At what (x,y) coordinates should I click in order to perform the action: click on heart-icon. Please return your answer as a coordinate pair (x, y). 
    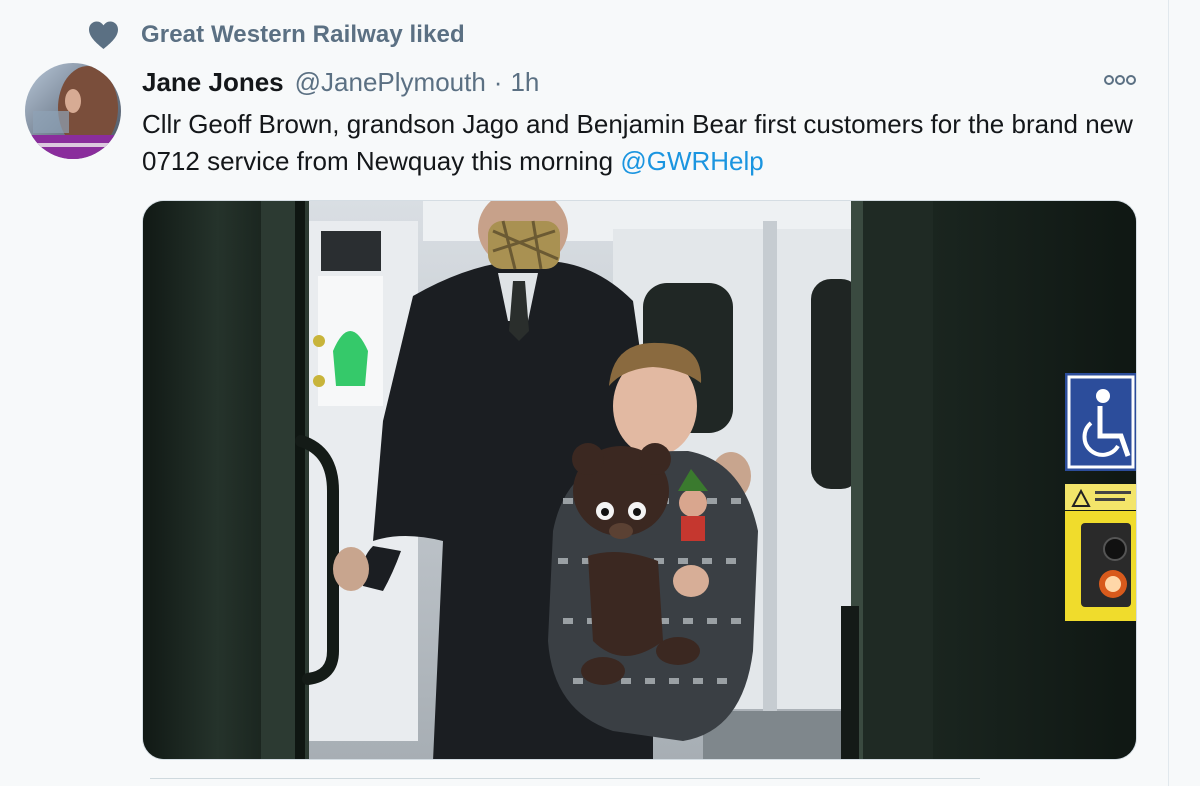
    Looking at the image, I should click on (103, 35).